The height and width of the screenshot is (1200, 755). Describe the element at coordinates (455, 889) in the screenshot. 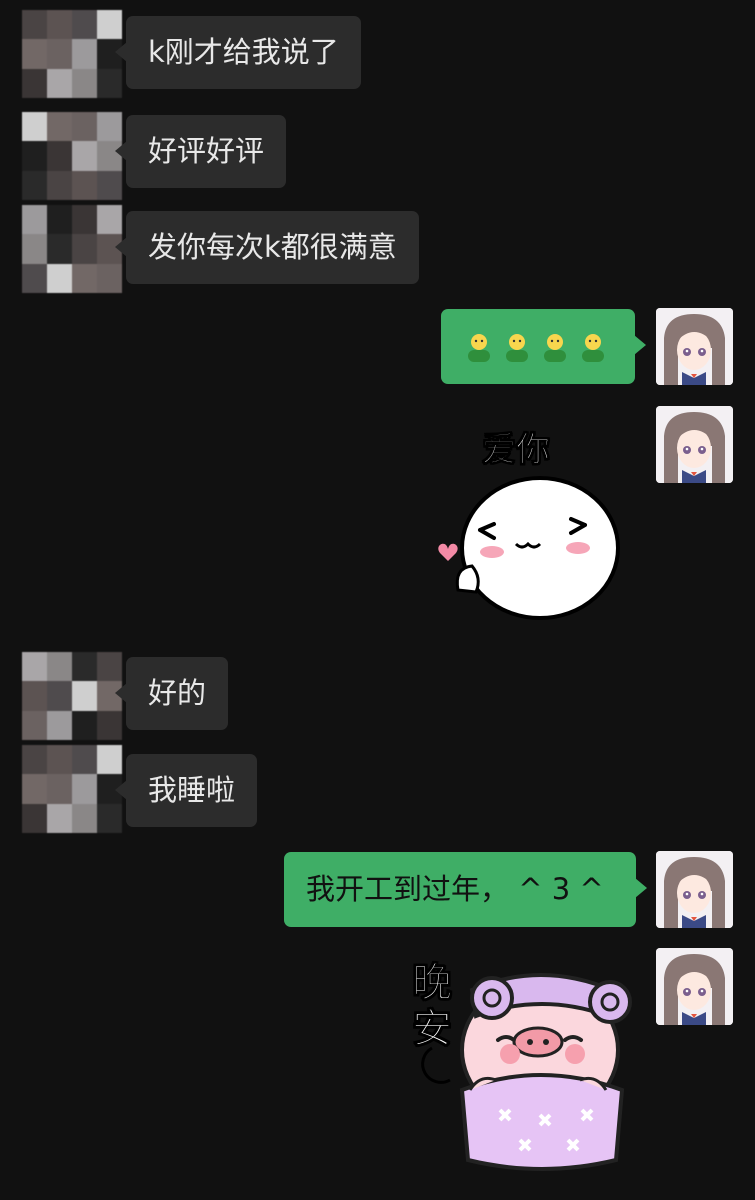

I see `message-text: 我开工到过年， ^ 3 ^` at that location.